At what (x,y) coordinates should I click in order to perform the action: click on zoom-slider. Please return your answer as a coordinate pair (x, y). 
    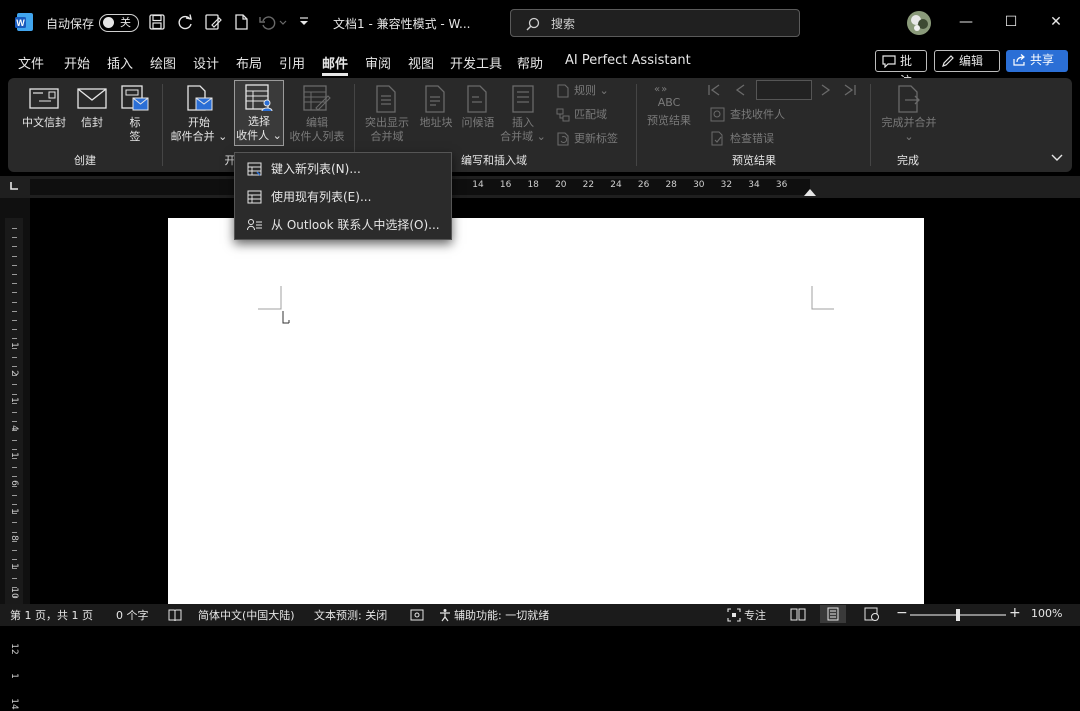
    Looking at the image, I should click on (958, 615).